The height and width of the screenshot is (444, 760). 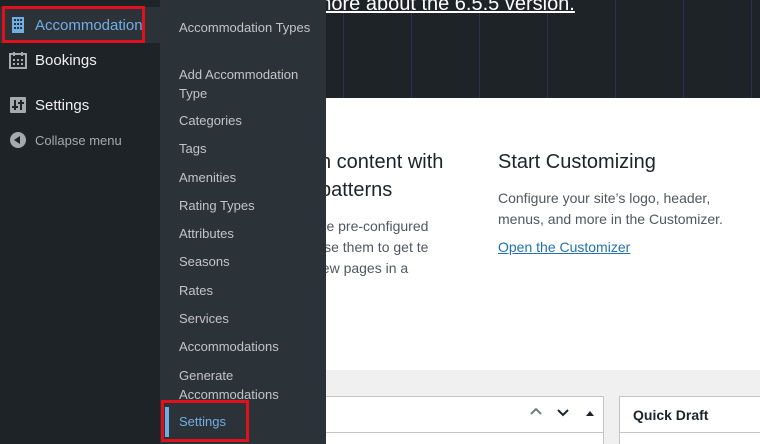 What do you see at coordinates (590, 414) in the screenshot?
I see `toggle-panel-icon` at bounding box center [590, 414].